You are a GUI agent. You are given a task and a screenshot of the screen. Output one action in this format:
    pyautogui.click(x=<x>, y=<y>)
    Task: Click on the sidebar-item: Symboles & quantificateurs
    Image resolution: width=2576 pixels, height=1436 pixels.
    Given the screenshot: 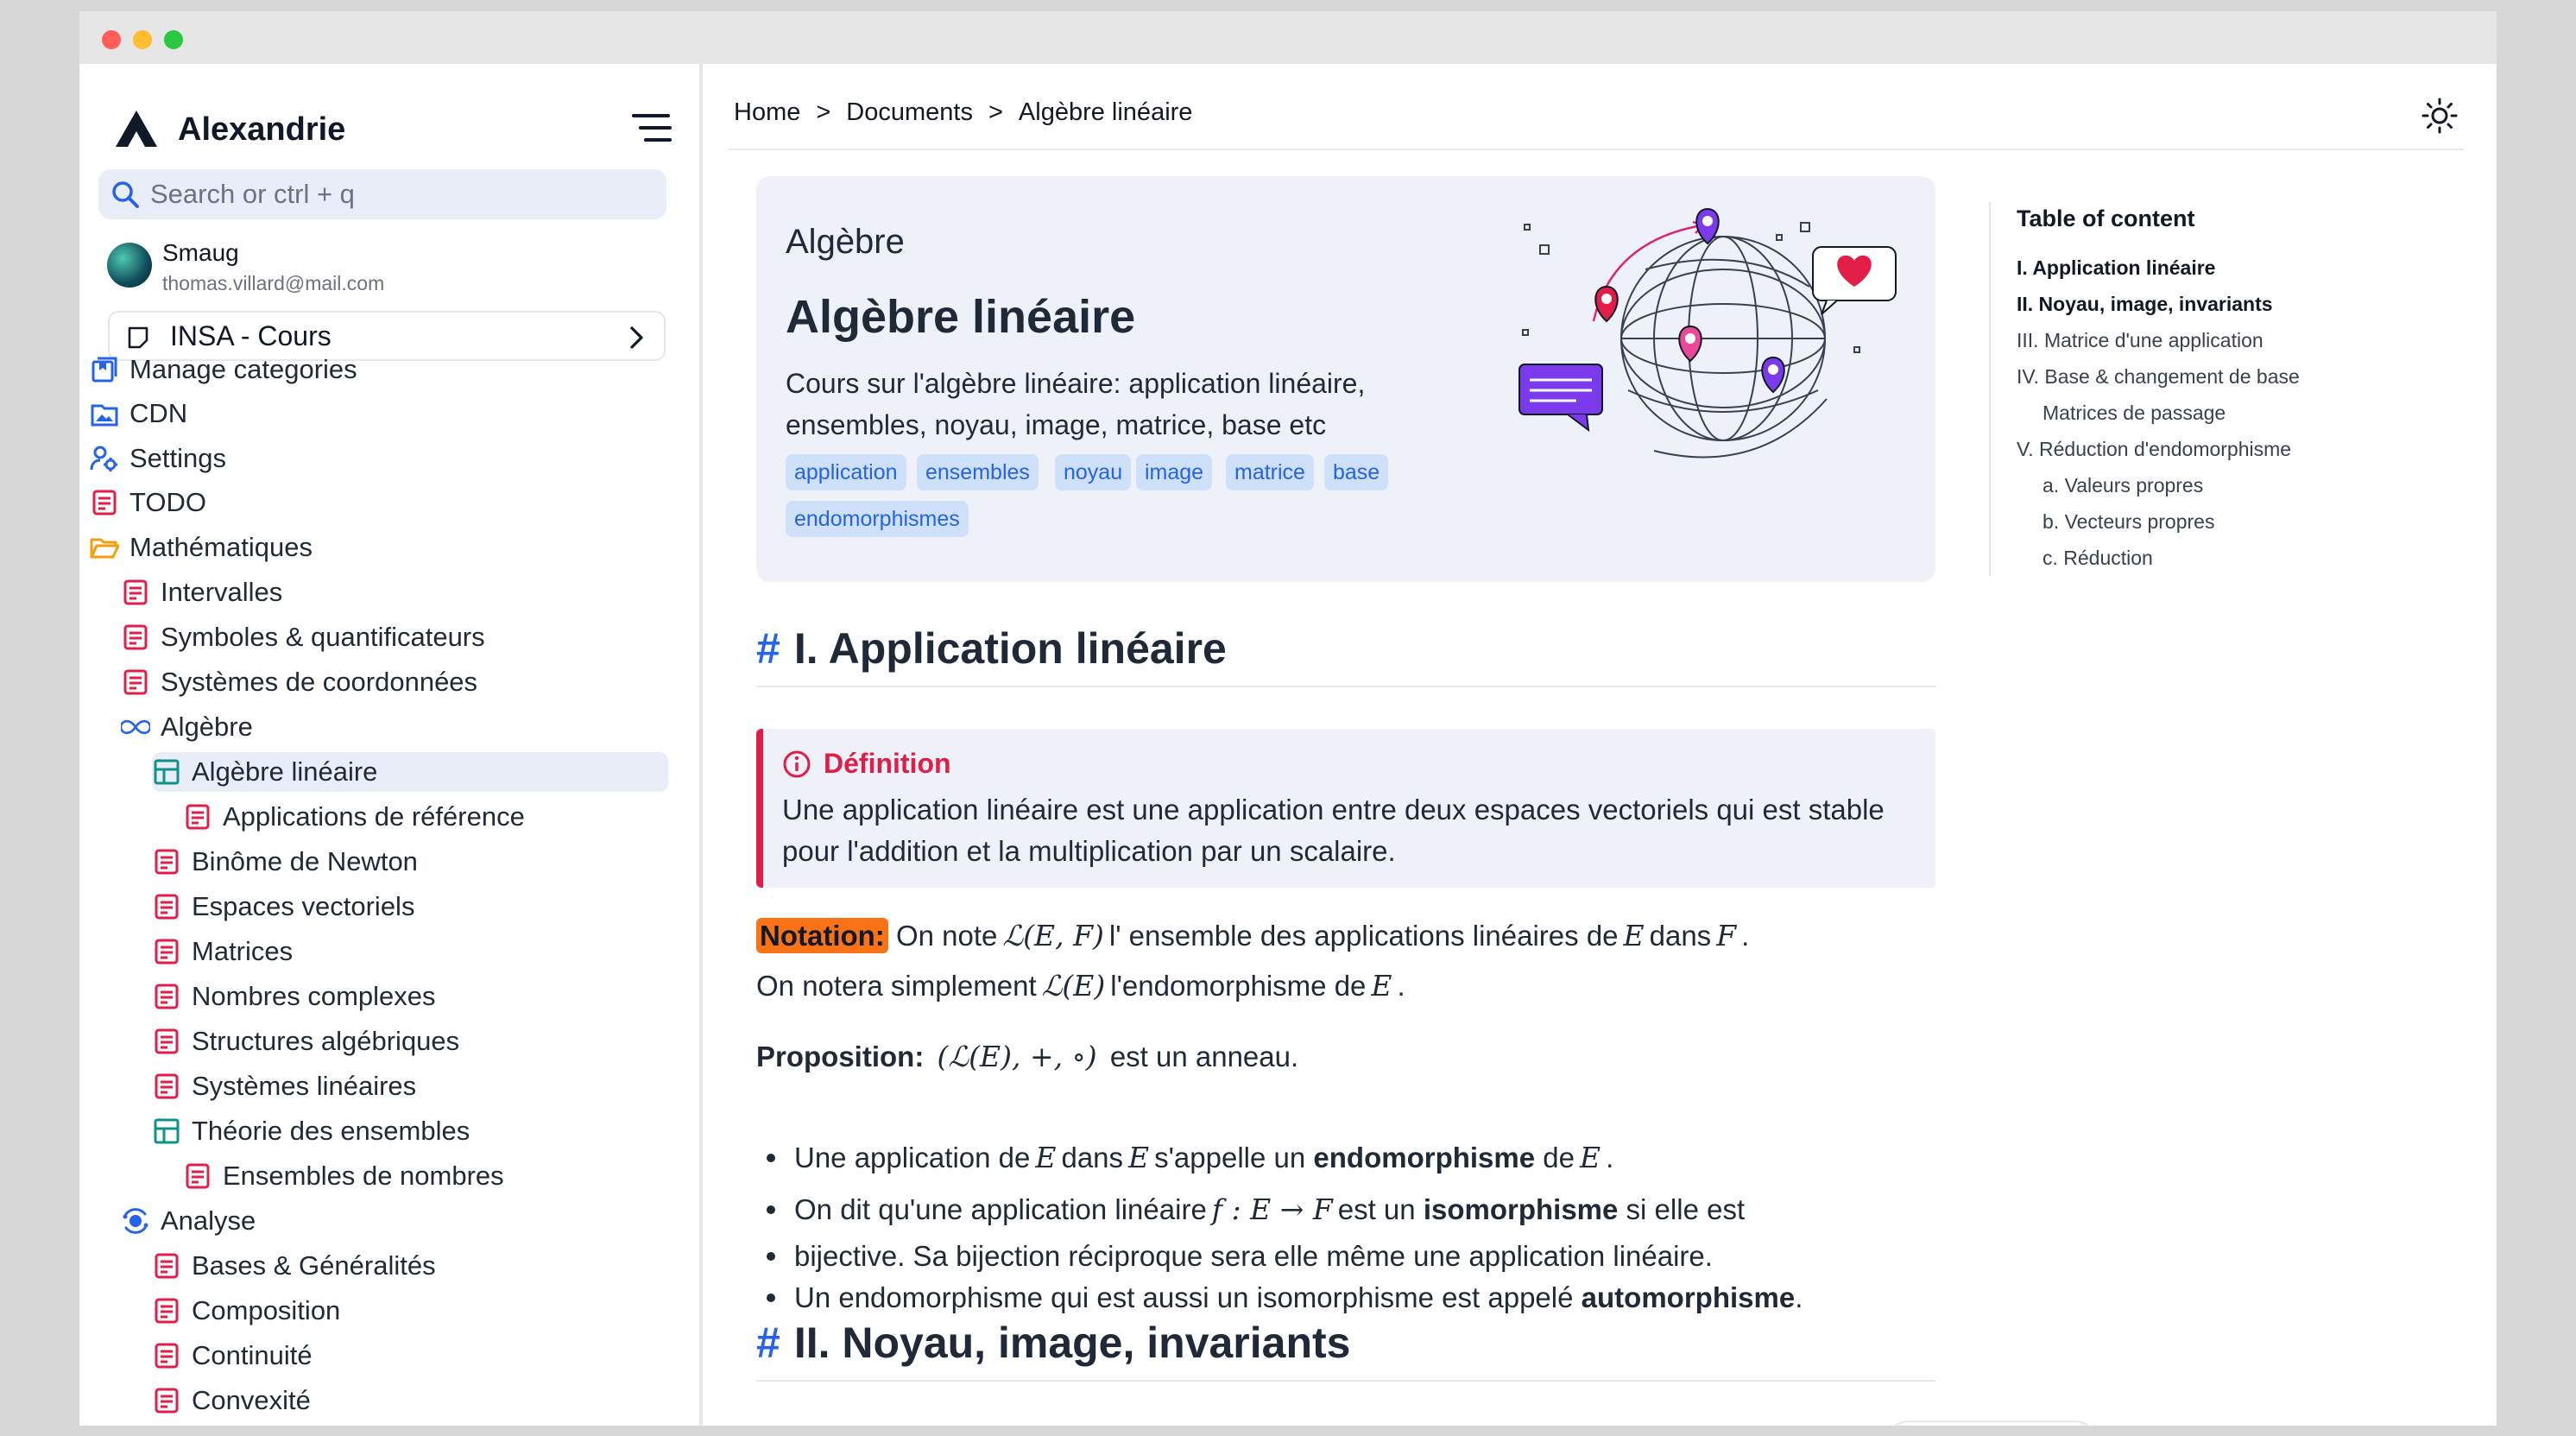 What is the action you would take?
    pyautogui.click(x=303, y=637)
    